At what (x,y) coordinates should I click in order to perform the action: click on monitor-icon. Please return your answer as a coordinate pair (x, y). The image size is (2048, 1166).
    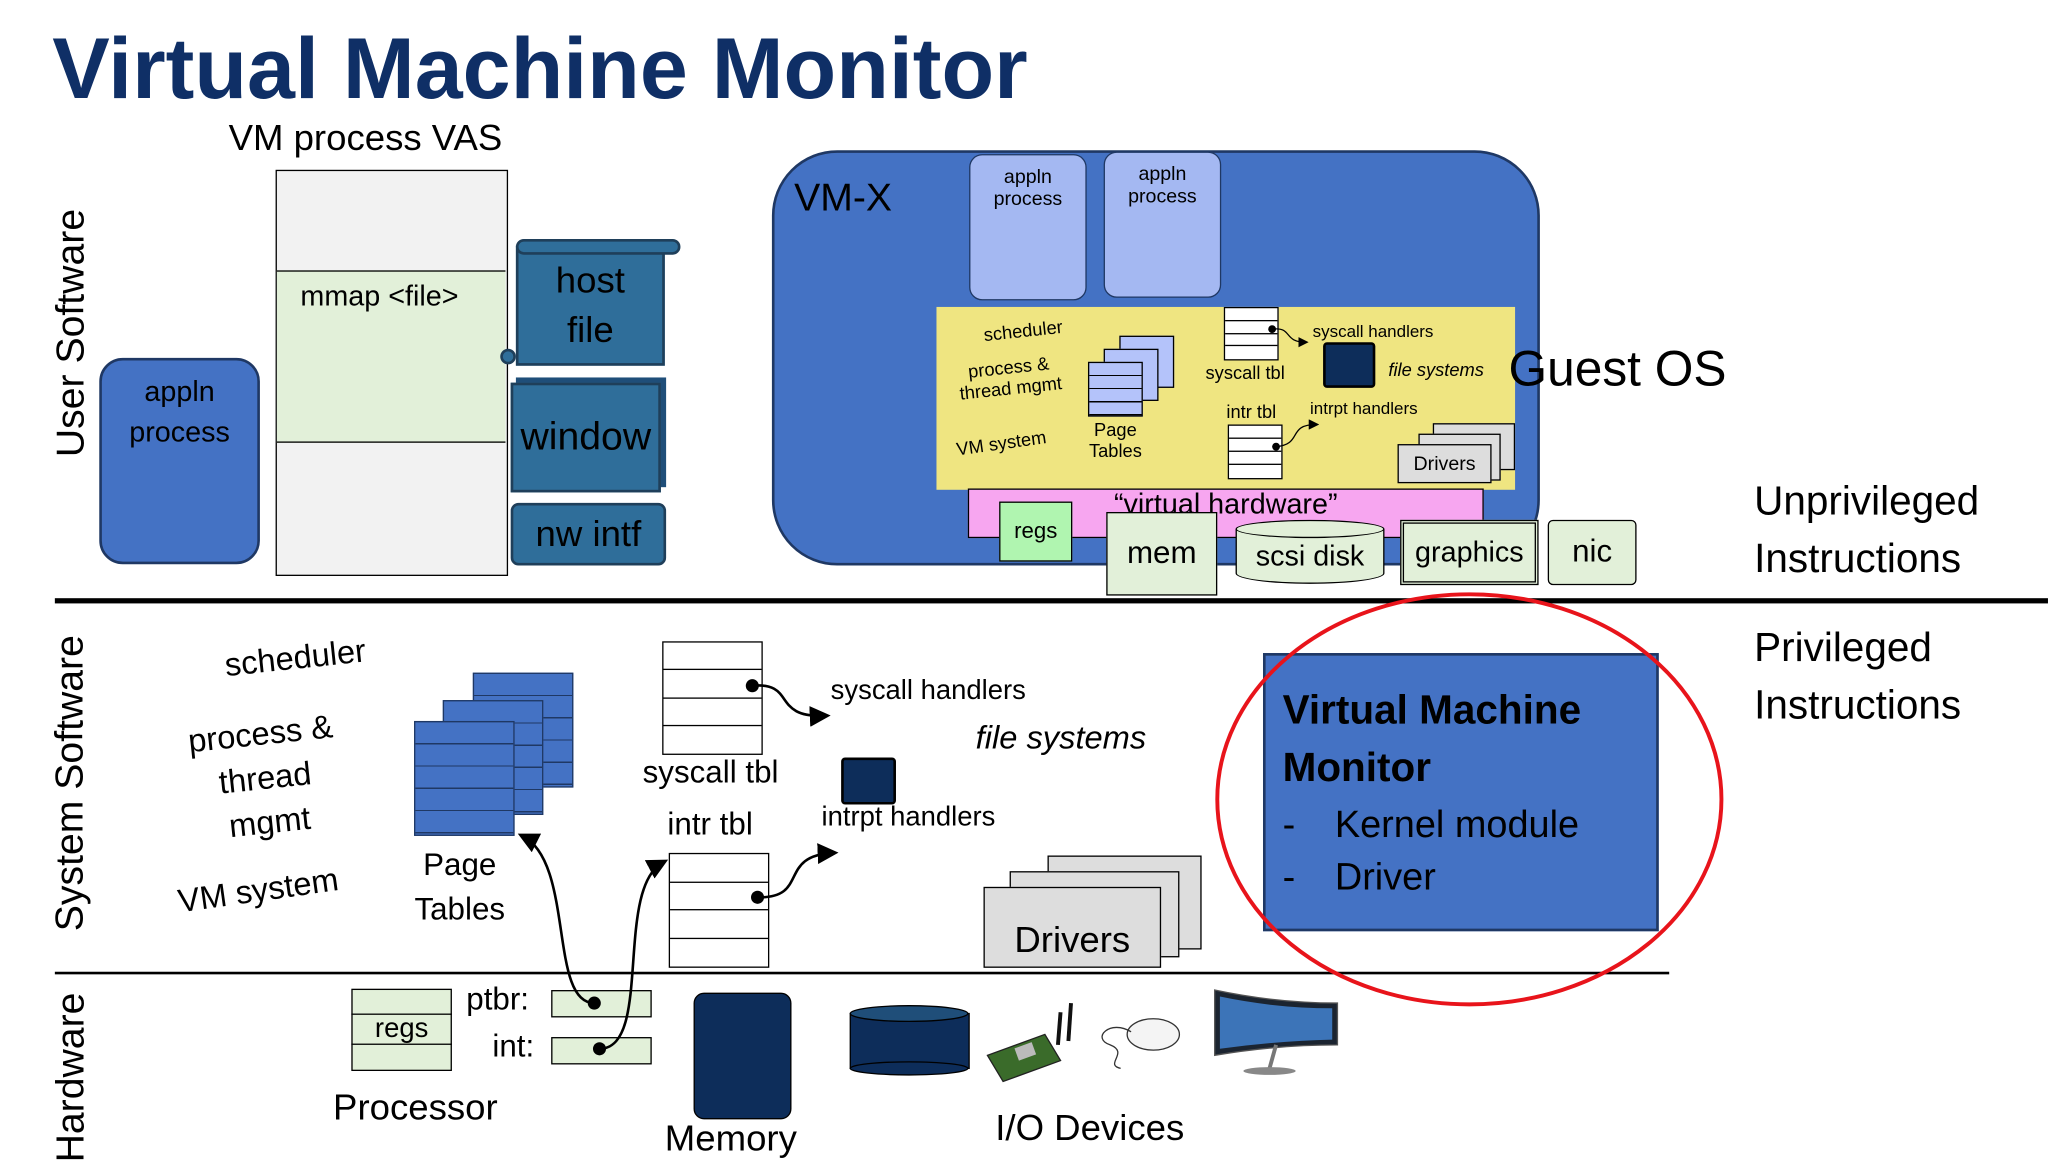
    Looking at the image, I should click on (1276, 1032).